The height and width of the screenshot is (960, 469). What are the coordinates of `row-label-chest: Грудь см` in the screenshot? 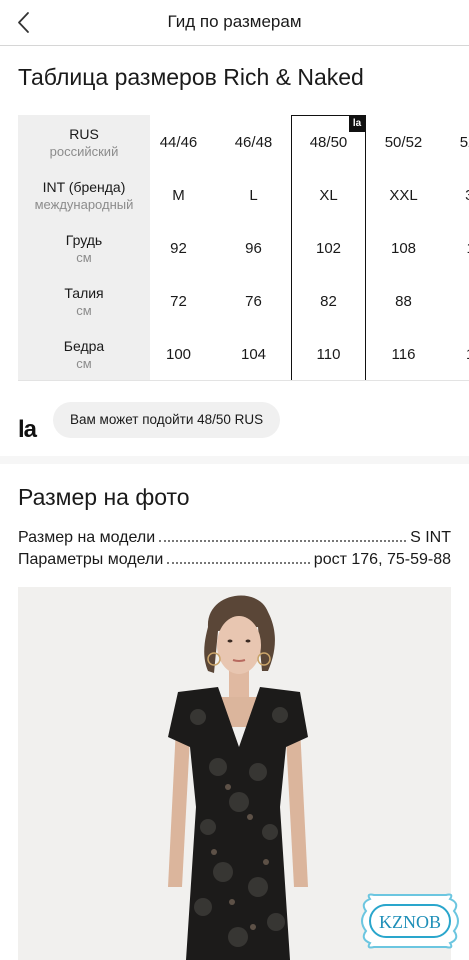 It's located at (84, 249).